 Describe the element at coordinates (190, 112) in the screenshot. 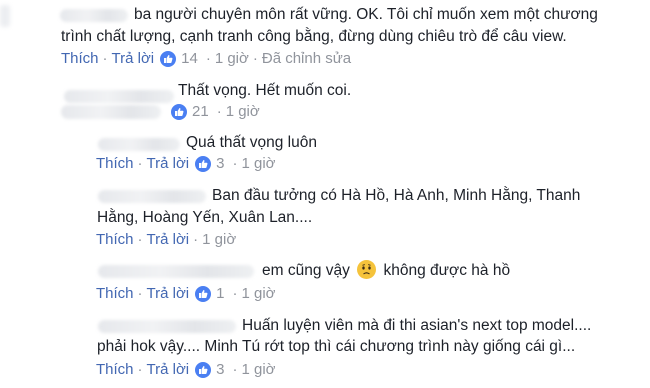

I see `reaction-count: 21` at that location.